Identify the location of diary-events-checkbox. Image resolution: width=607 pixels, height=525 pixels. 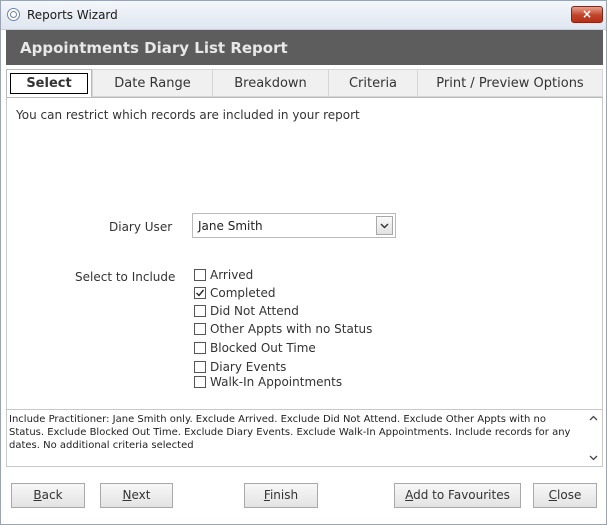
(200, 367).